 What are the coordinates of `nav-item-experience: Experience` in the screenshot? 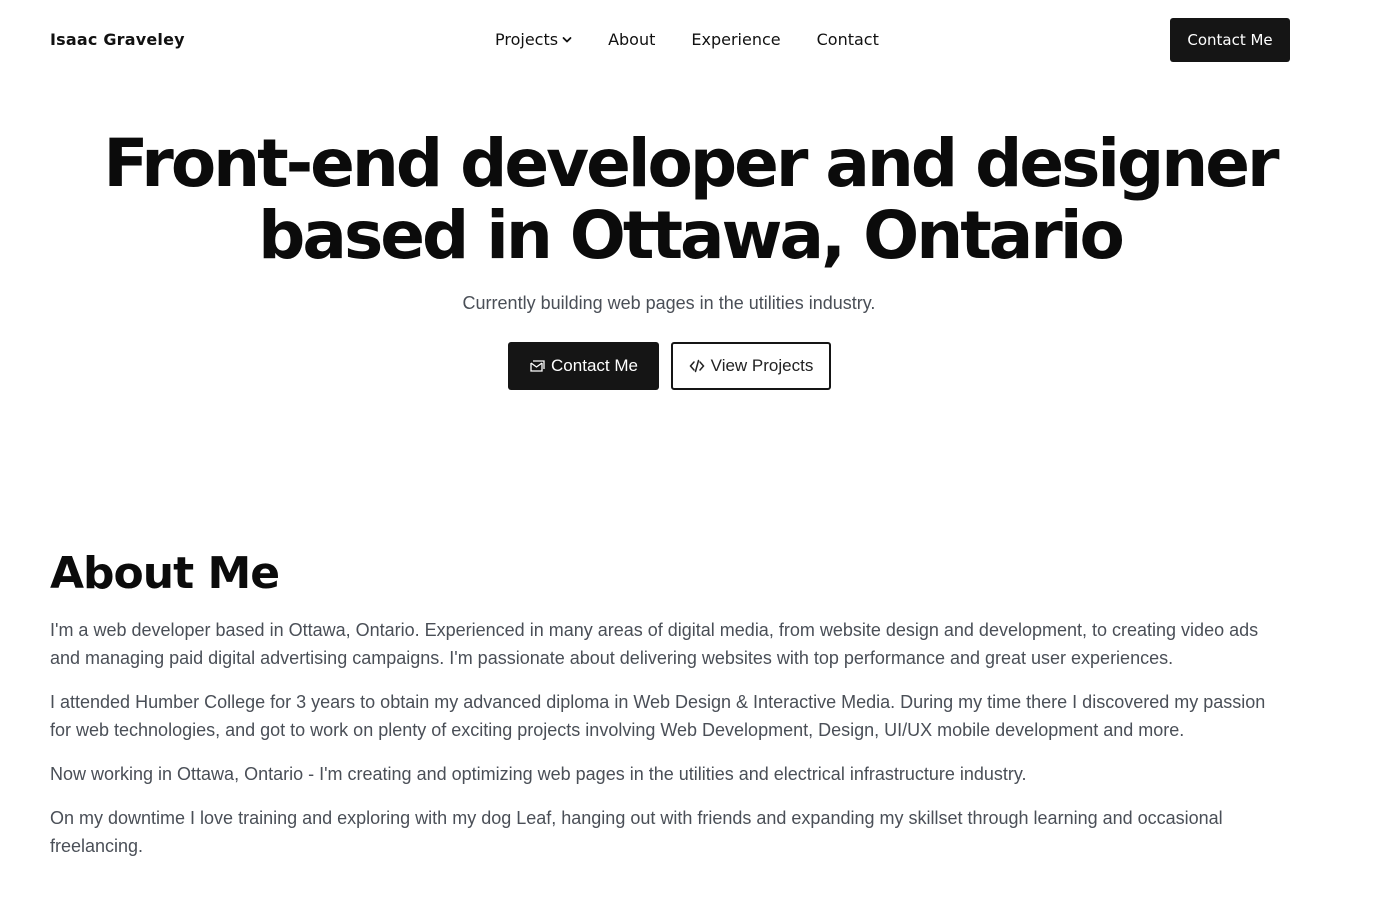 It's located at (735, 39).